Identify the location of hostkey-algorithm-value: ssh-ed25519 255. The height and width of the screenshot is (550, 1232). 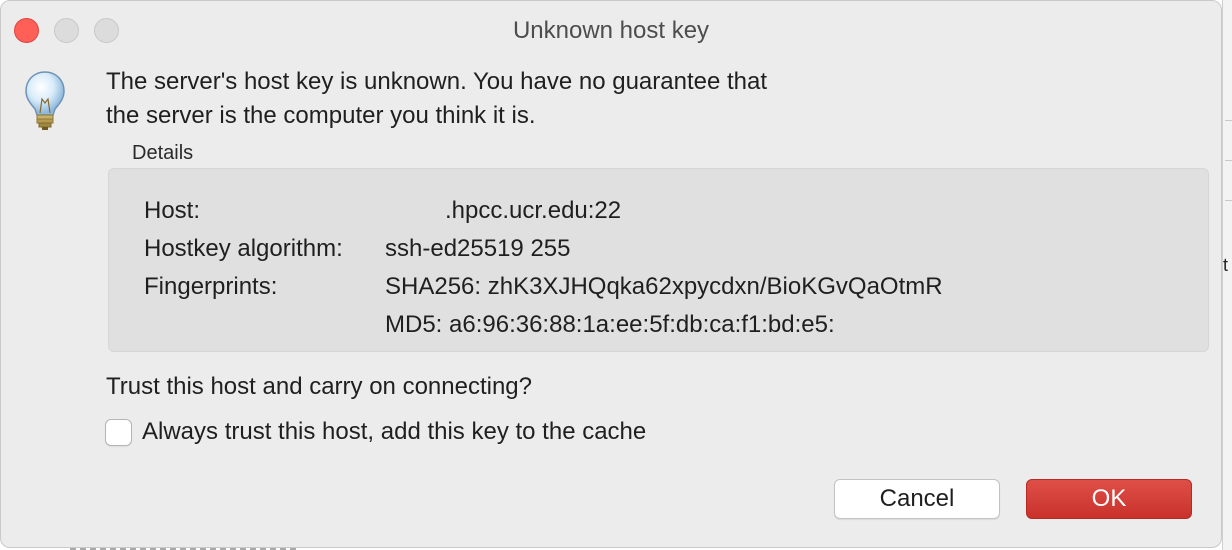
(478, 248).